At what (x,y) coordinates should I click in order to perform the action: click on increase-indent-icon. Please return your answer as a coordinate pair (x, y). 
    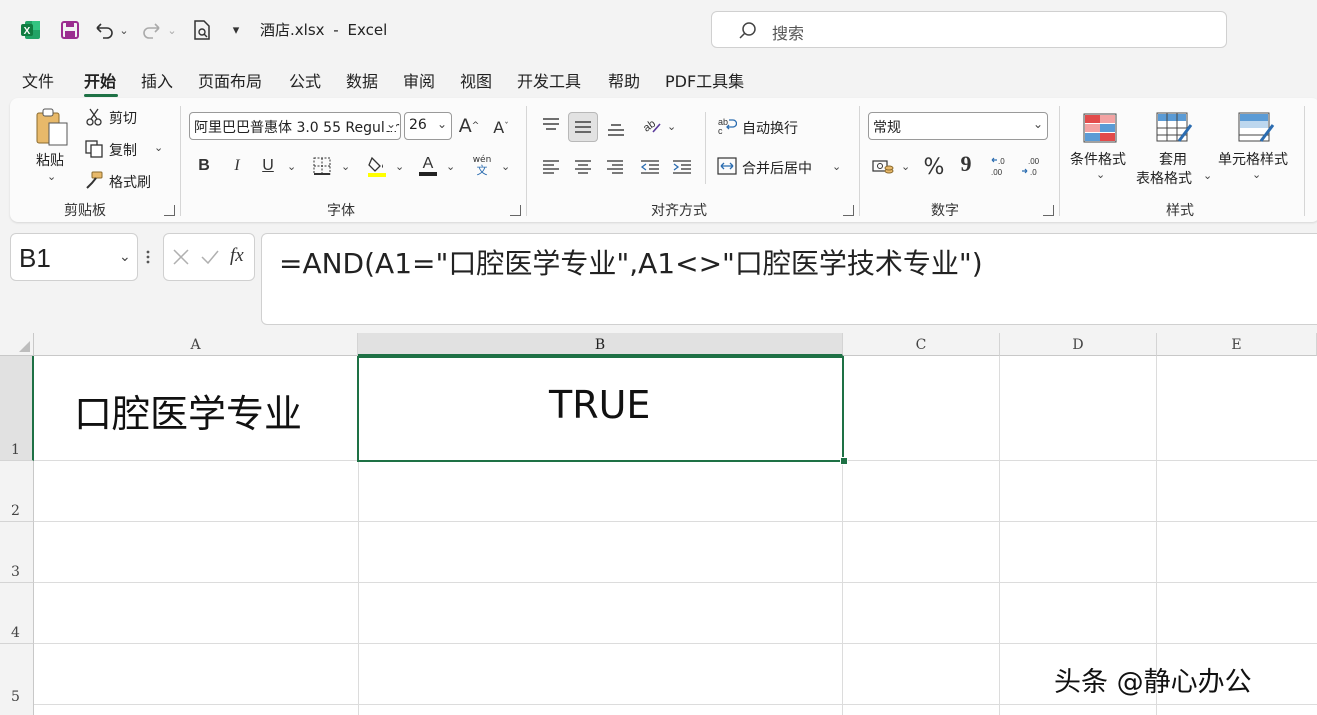
    Looking at the image, I should click on (682, 167).